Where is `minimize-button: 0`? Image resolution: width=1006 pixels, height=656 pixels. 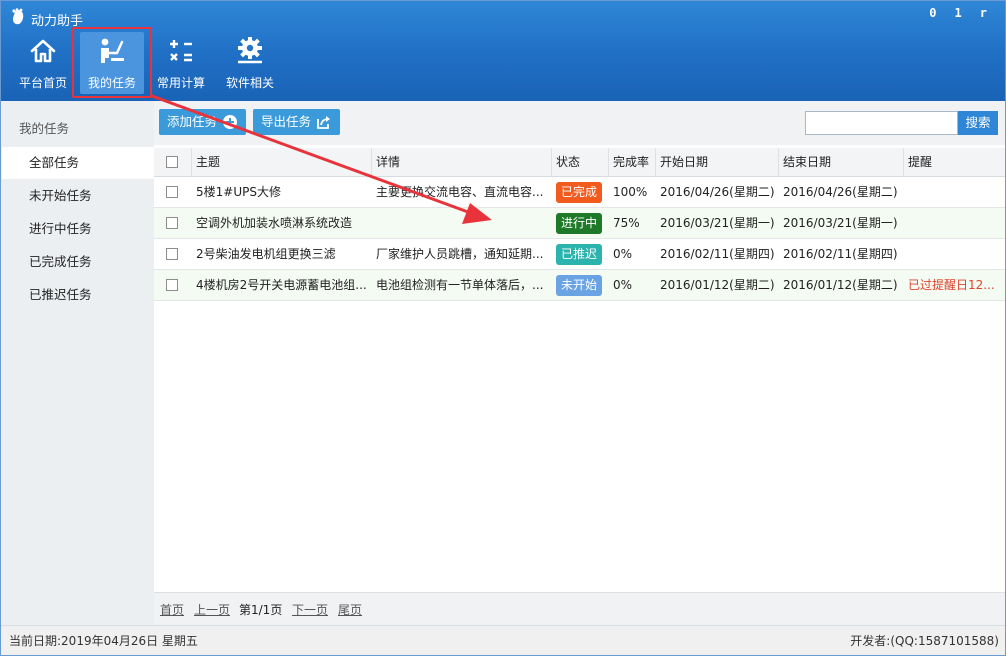 minimize-button: 0 is located at coordinates (932, 13).